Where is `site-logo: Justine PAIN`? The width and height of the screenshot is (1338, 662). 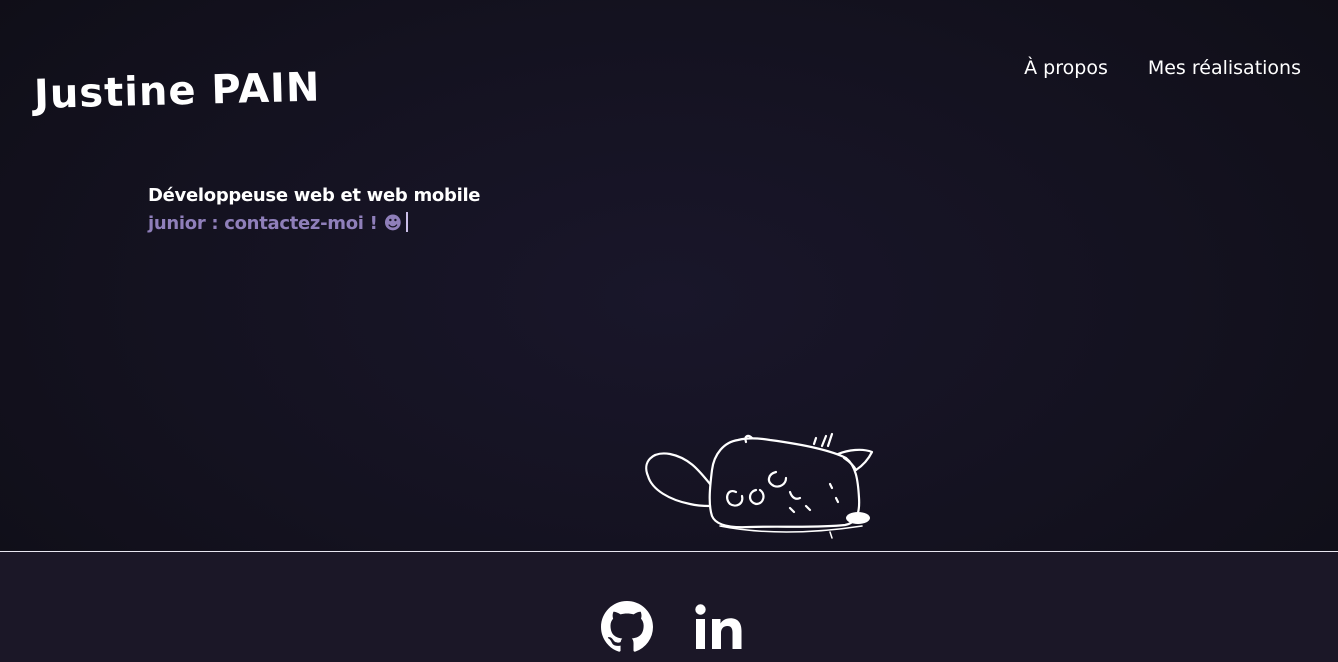
site-logo: Justine PAIN is located at coordinates (177, 91).